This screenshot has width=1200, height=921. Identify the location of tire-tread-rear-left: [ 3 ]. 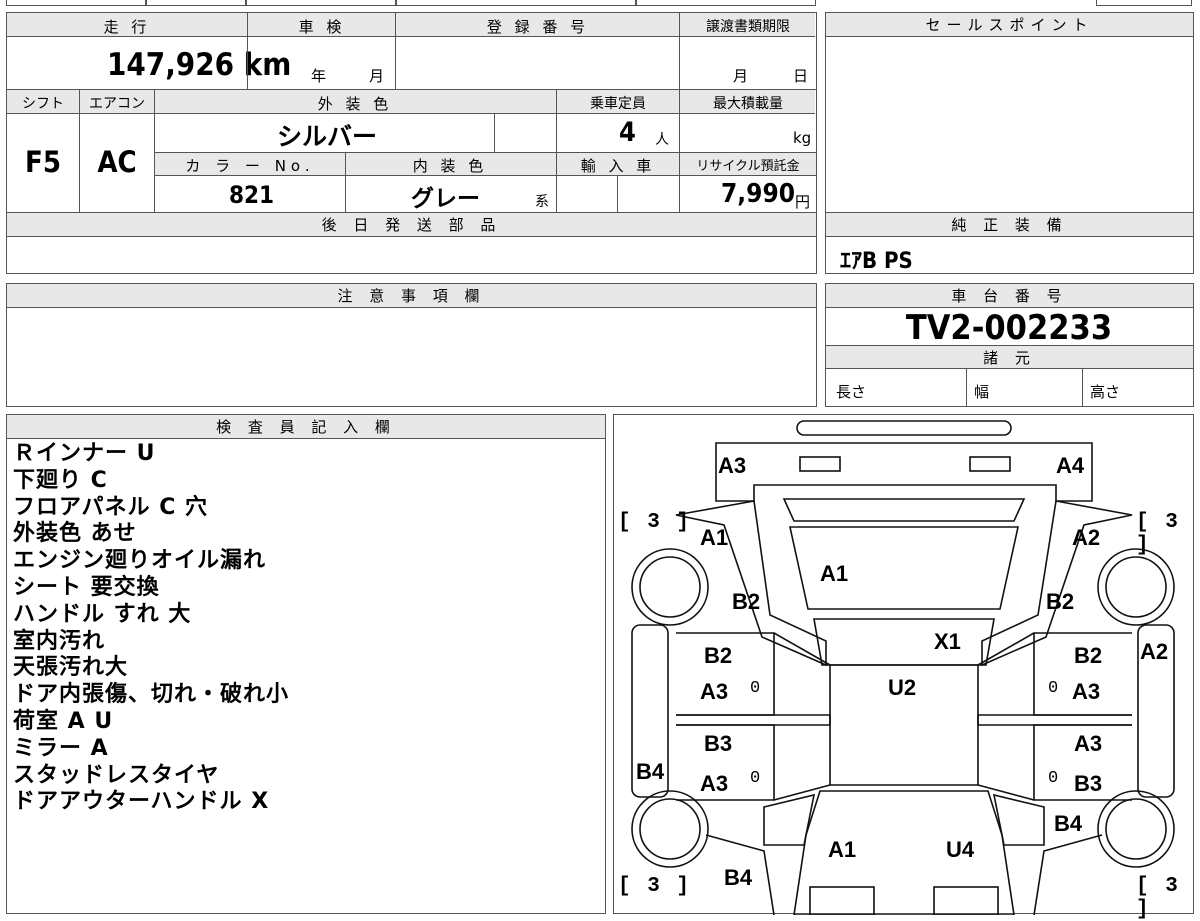
(655, 886).